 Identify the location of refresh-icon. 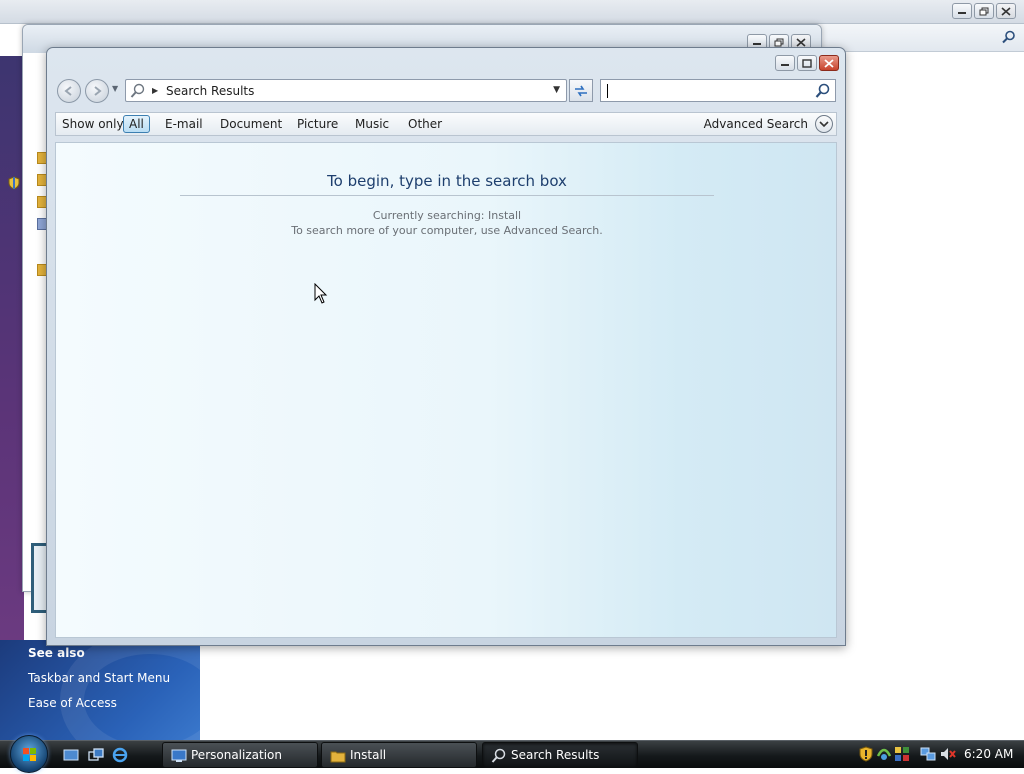
(581, 90).